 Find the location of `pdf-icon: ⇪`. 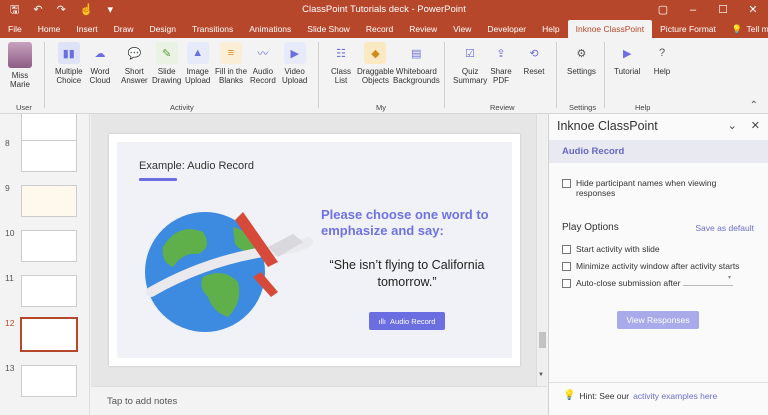

pdf-icon: ⇪ is located at coordinates (501, 53).